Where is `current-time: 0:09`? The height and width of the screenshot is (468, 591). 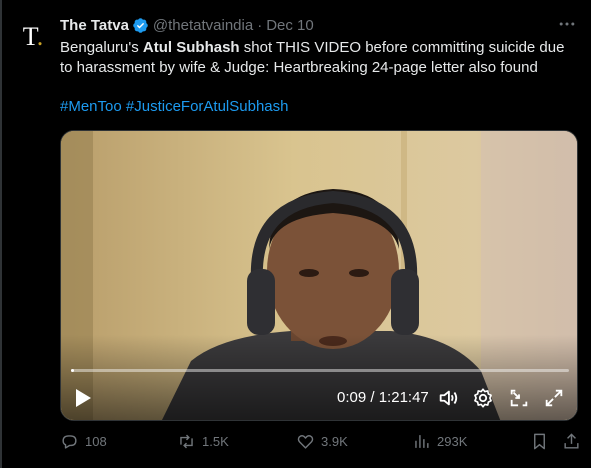
current-time: 0:09 is located at coordinates (352, 397).